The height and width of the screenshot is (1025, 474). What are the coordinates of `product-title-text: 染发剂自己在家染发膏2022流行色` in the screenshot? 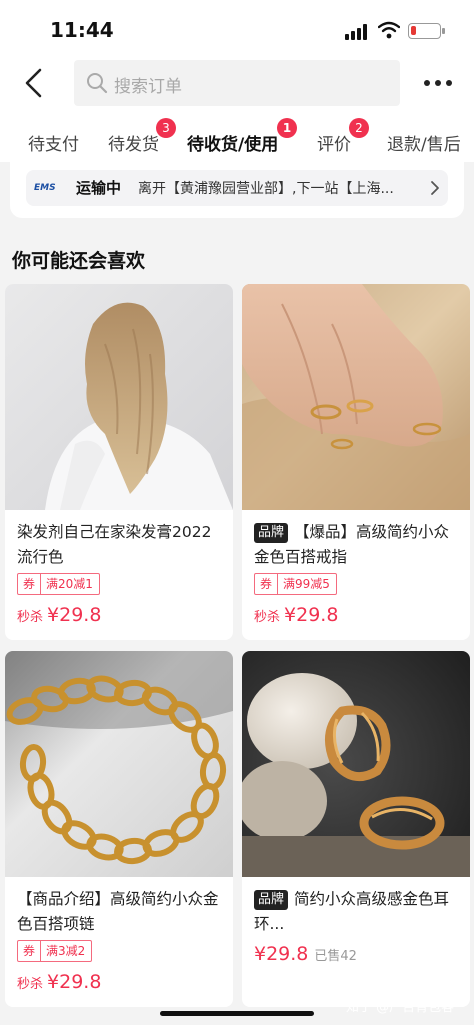 It's located at (114, 544).